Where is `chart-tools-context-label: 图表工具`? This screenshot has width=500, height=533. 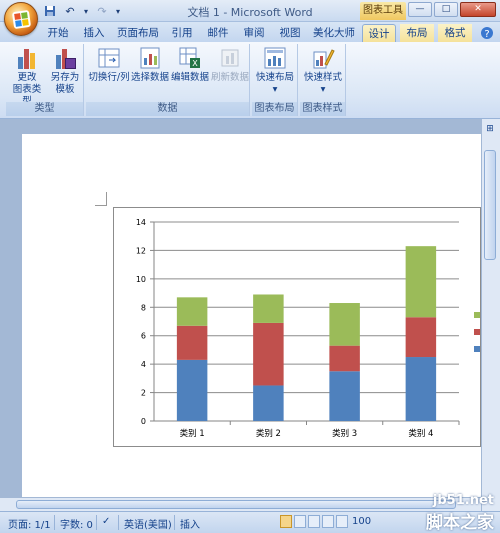 chart-tools-context-label: 图表工具 is located at coordinates (383, 11).